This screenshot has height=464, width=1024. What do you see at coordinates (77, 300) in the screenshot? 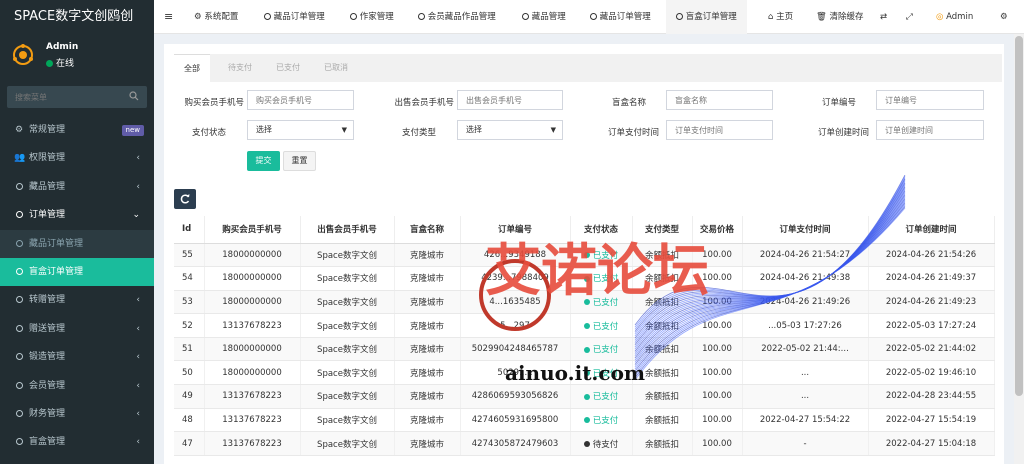
I see `sidebar-item-transfer: 转赠管理 ‹` at bounding box center [77, 300].